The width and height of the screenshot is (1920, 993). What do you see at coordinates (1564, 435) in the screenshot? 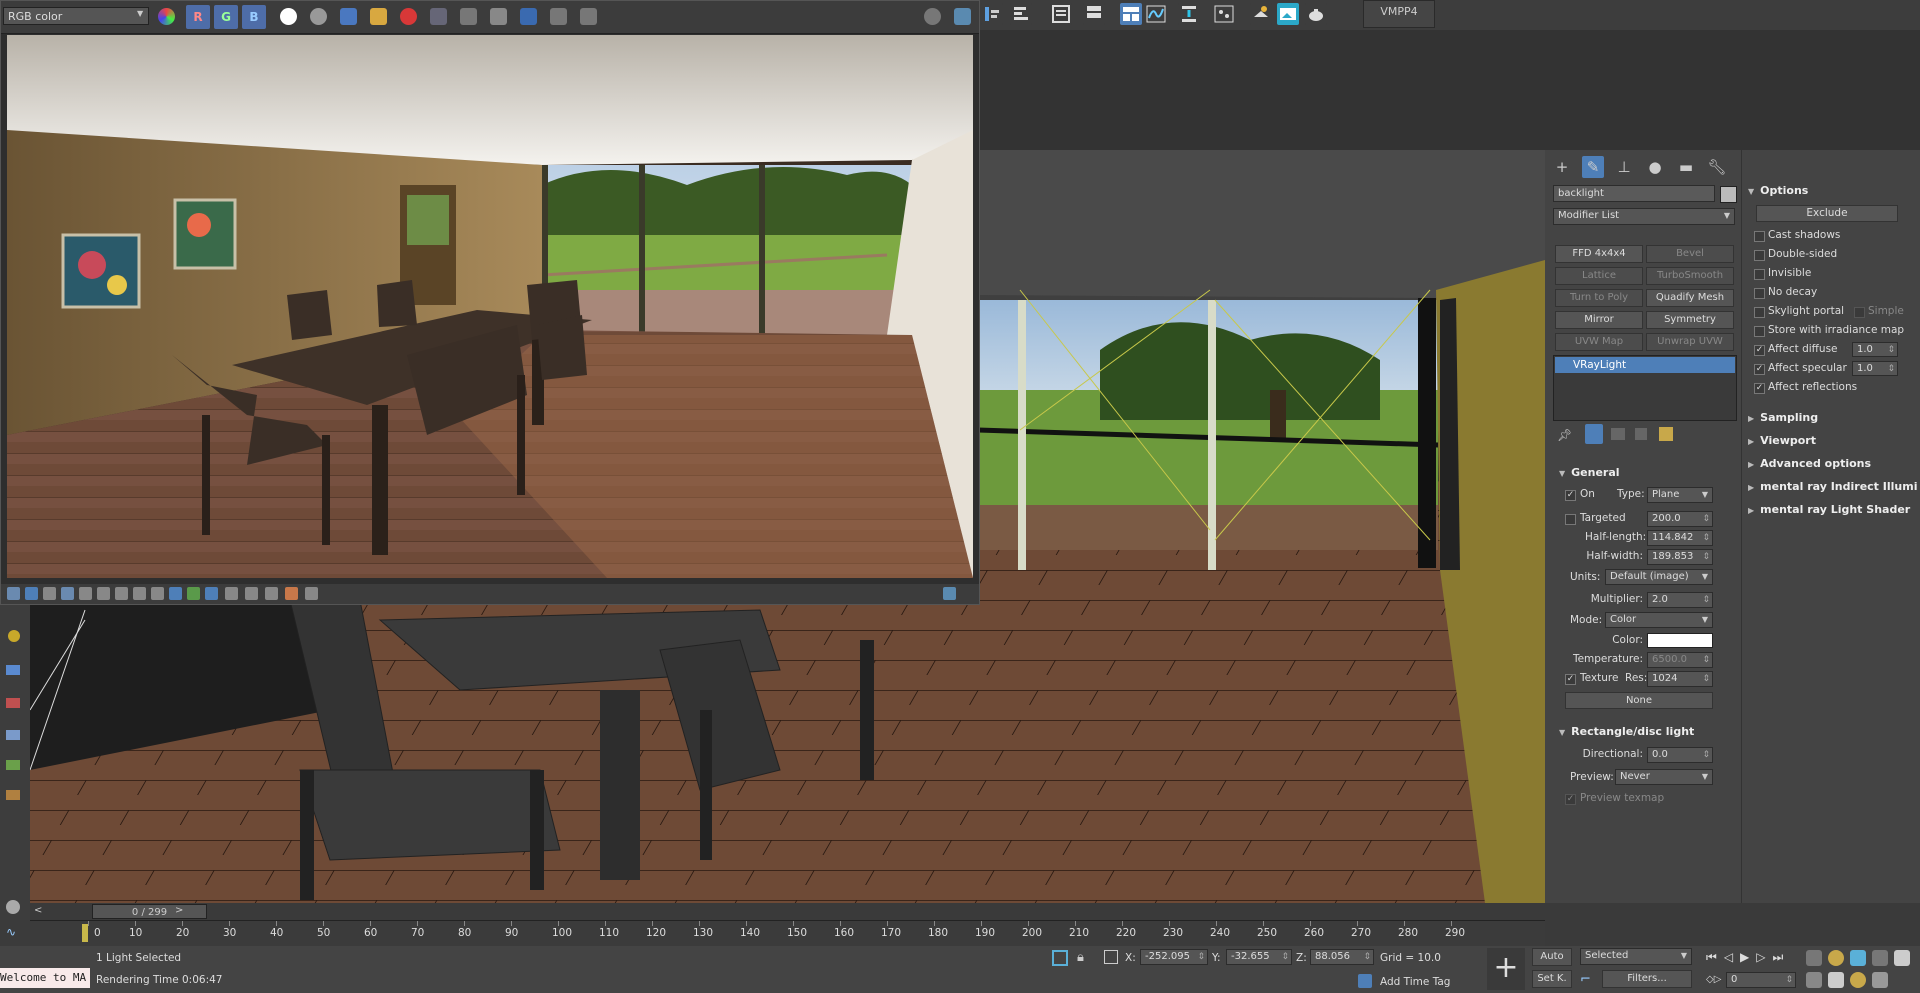
I see `pin-stack-icon: 📌︎` at bounding box center [1564, 435].